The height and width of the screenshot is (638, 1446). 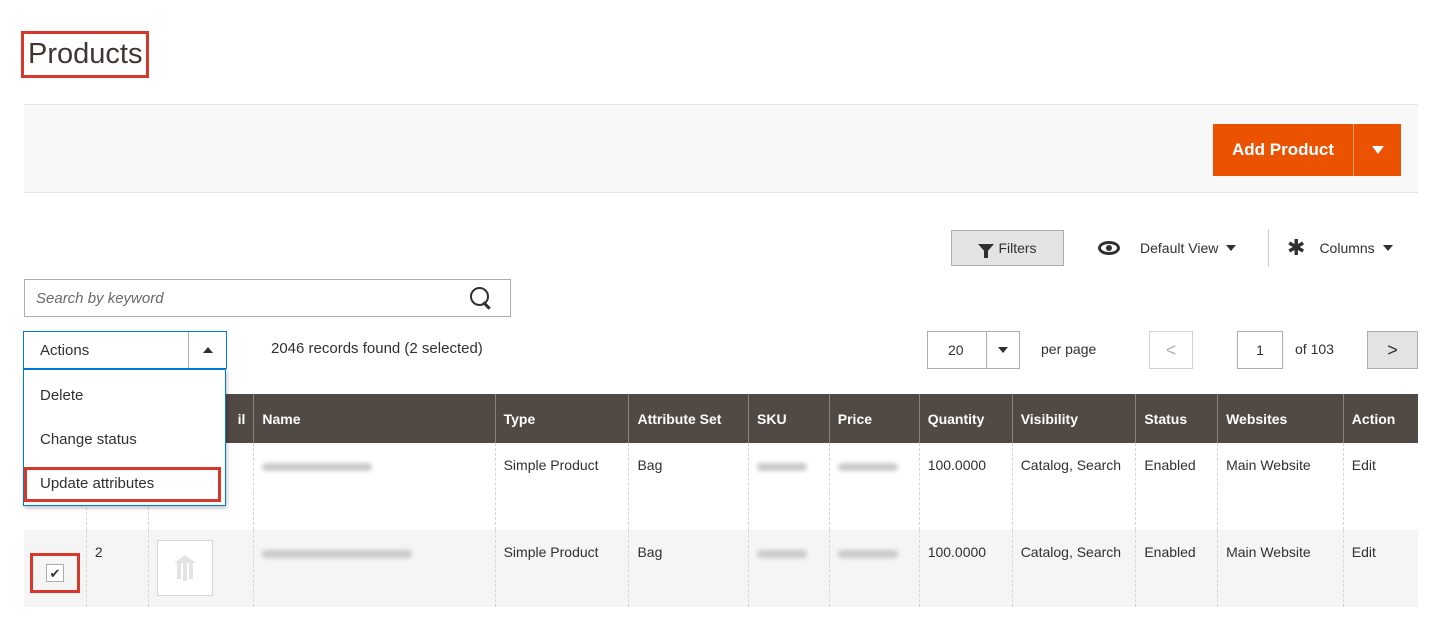 I want to click on columns-dropdown: ✱ Columns, so click(x=1340, y=248).